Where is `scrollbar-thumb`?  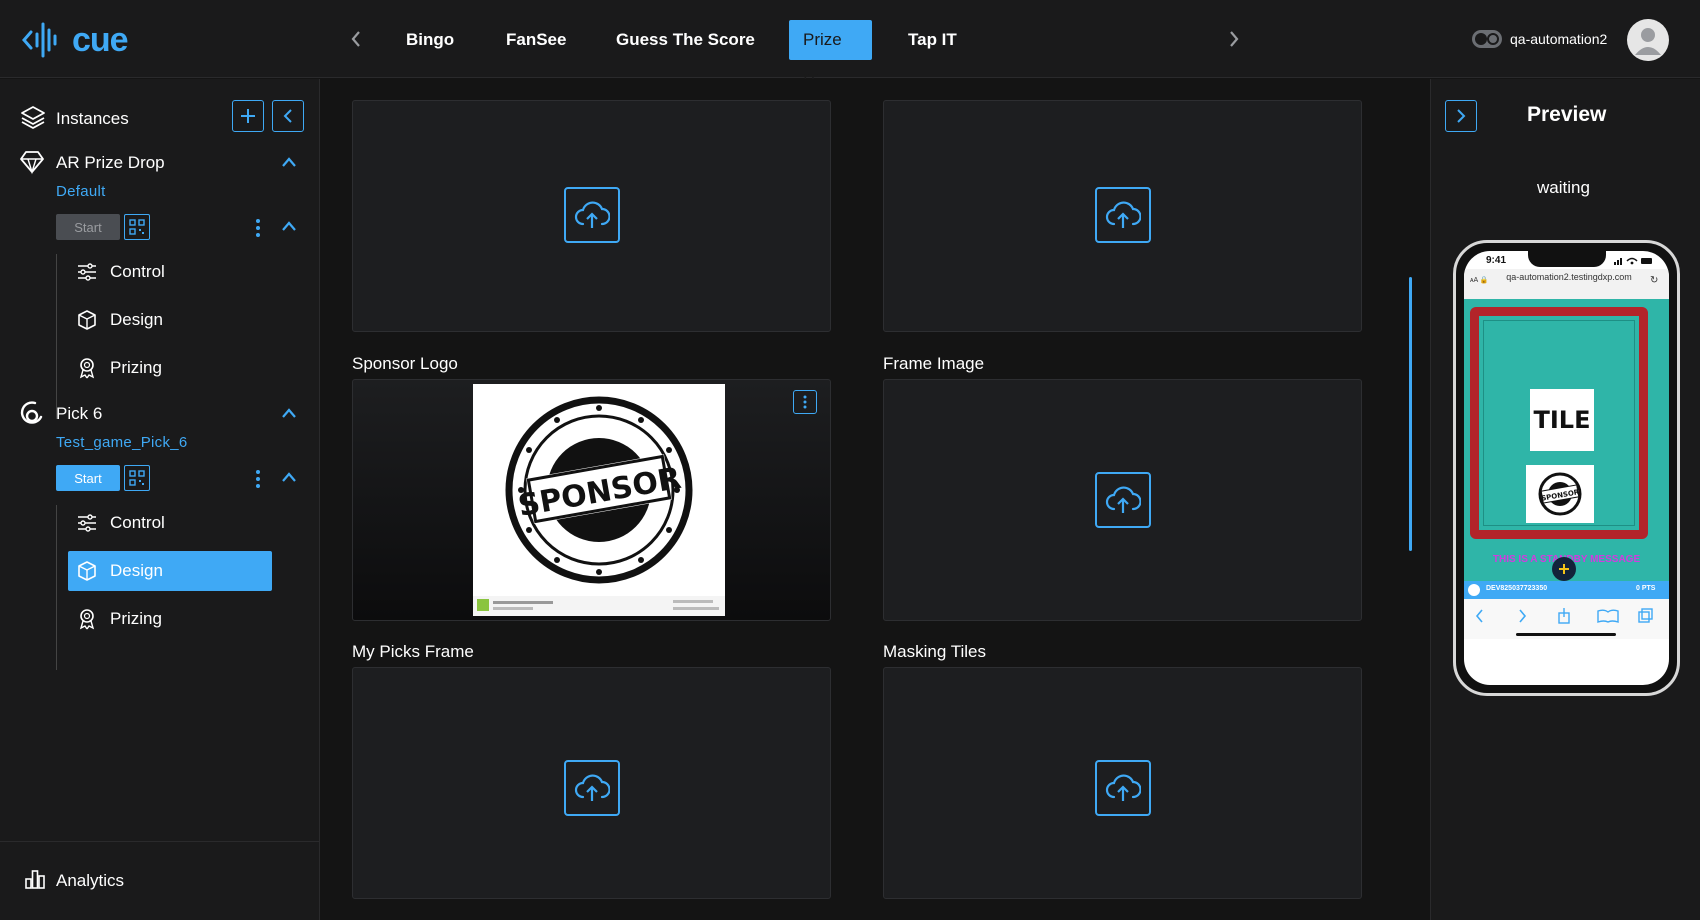 scrollbar-thumb is located at coordinates (1410, 414).